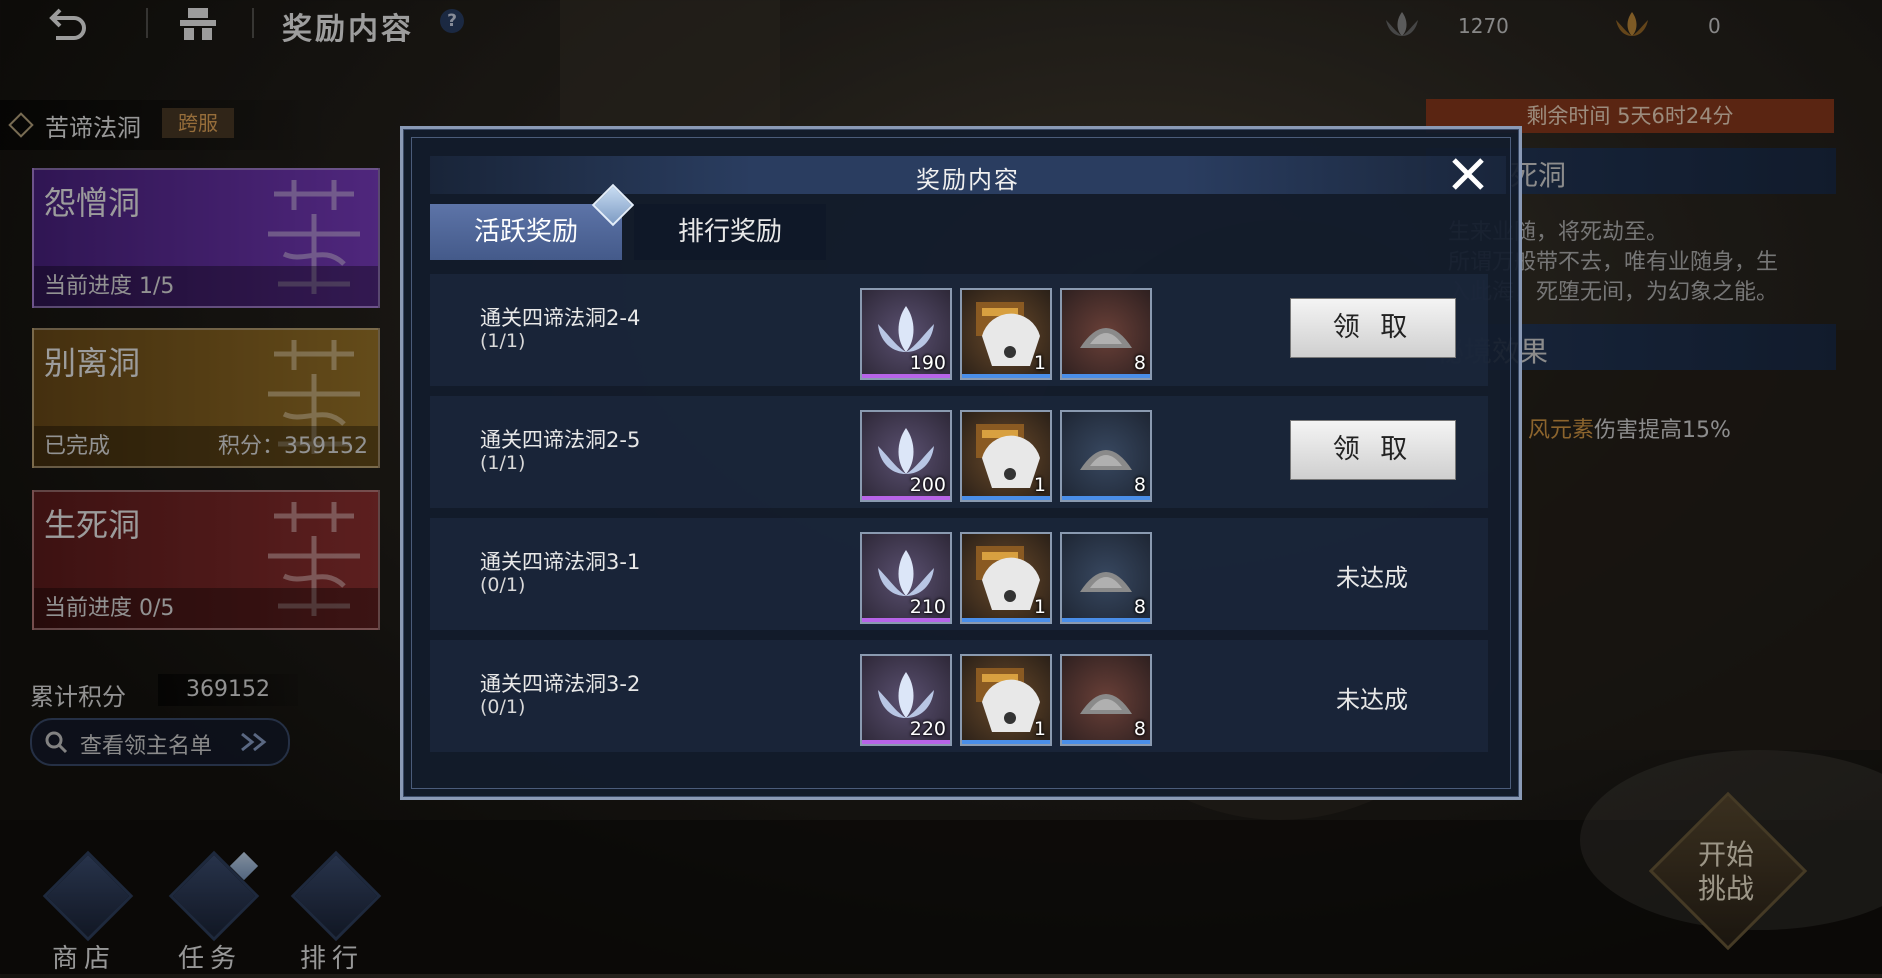 This screenshot has width=1882, height=978. What do you see at coordinates (1468, 174) in the screenshot?
I see `close-icon` at bounding box center [1468, 174].